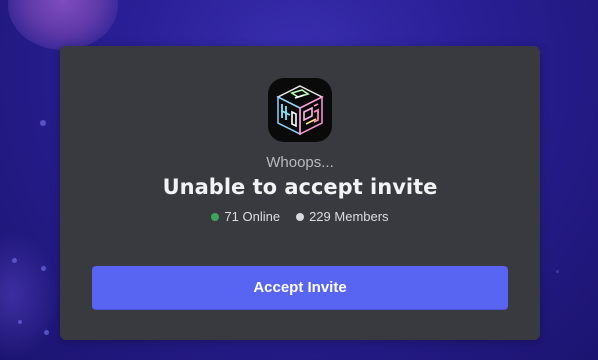 The width and height of the screenshot is (598, 360). I want to click on members-stat: 229 Members, so click(342, 216).